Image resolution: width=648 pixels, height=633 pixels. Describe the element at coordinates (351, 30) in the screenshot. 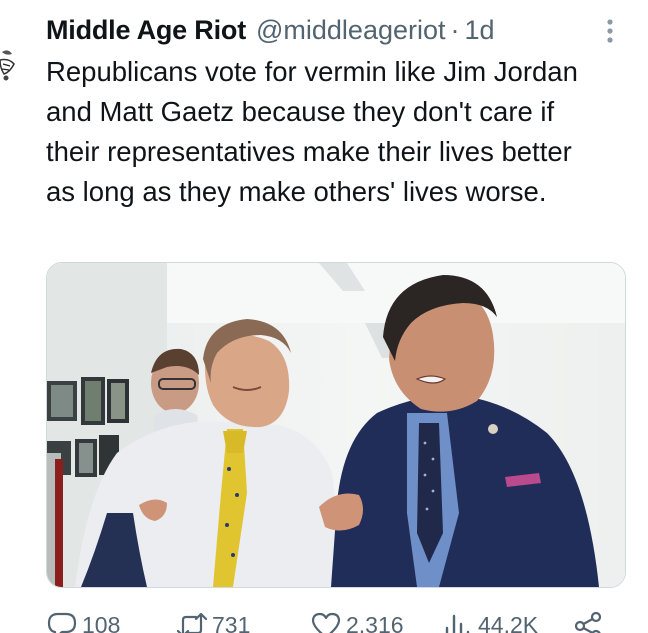

I see `author-handle: @middleageriot` at that location.